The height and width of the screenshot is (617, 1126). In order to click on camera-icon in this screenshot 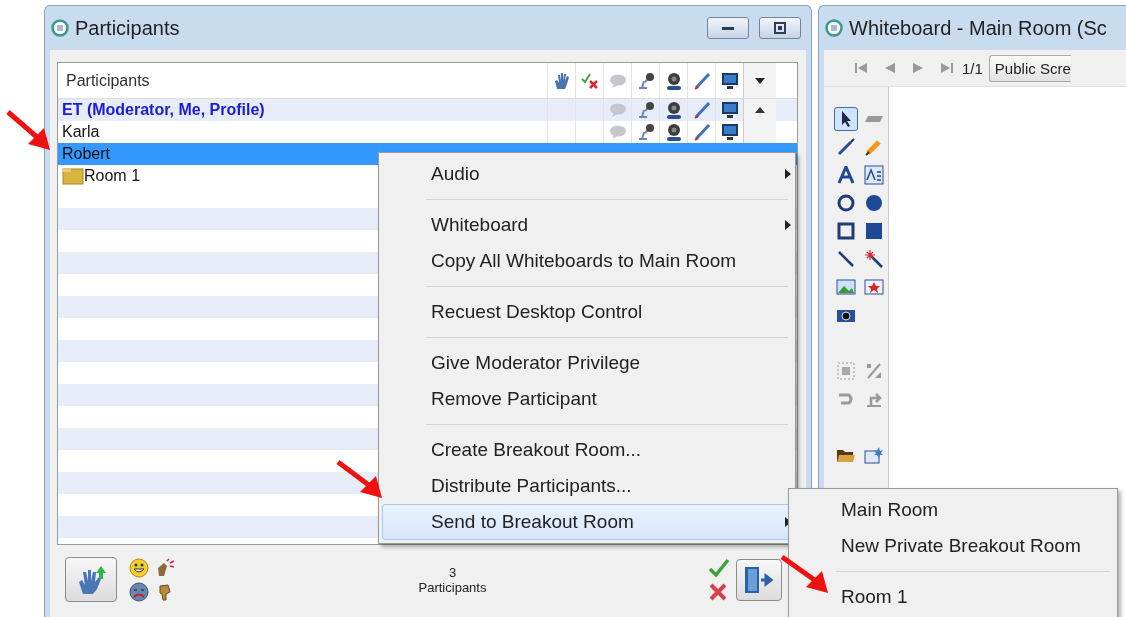, I will do `click(846, 315)`.